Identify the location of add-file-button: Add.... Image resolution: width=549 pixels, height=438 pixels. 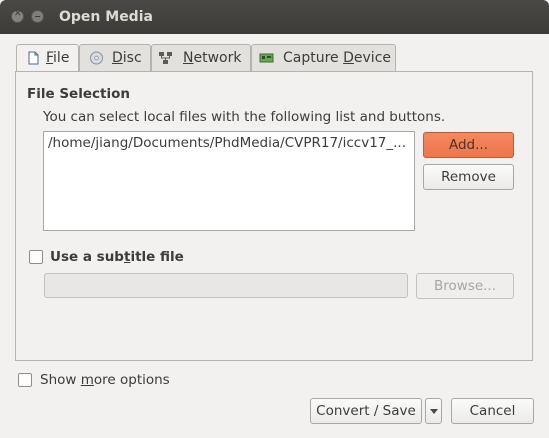
(468, 145).